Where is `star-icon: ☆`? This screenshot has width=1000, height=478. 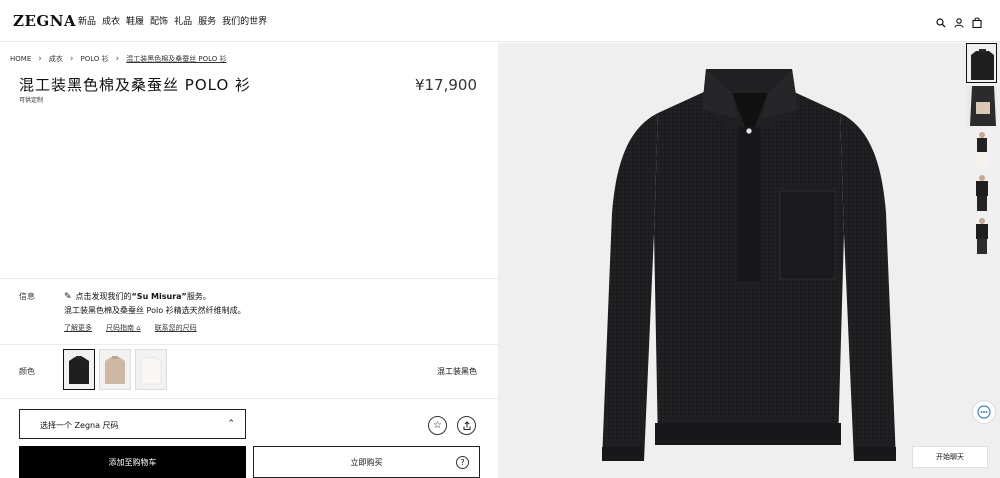 star-icon: ☆ is located at coordinates (437, 425).